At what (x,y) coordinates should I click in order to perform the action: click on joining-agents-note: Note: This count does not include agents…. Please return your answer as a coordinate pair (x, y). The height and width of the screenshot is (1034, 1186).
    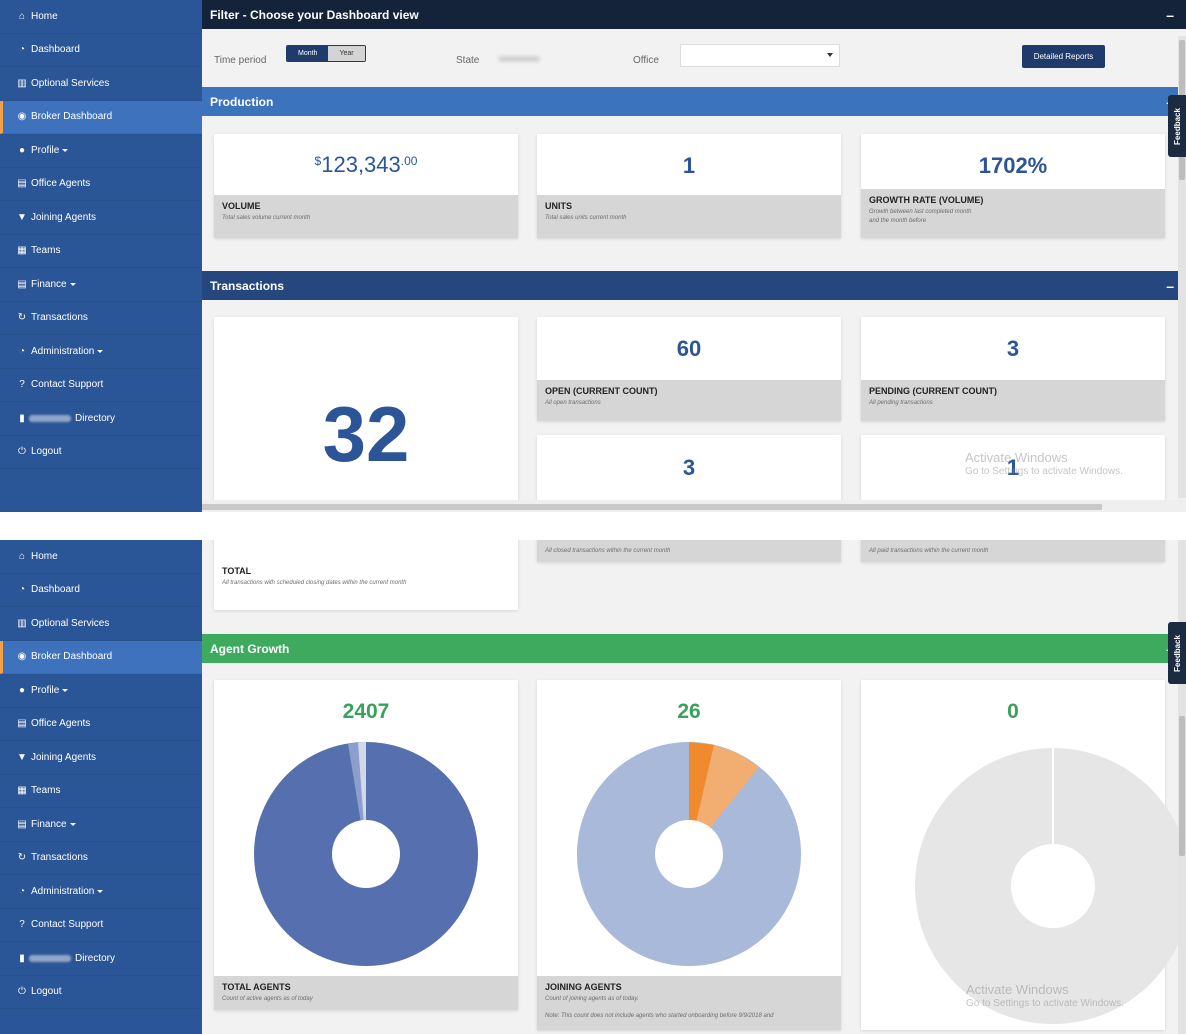
    Looking at the image, I should click on (659, 1016).